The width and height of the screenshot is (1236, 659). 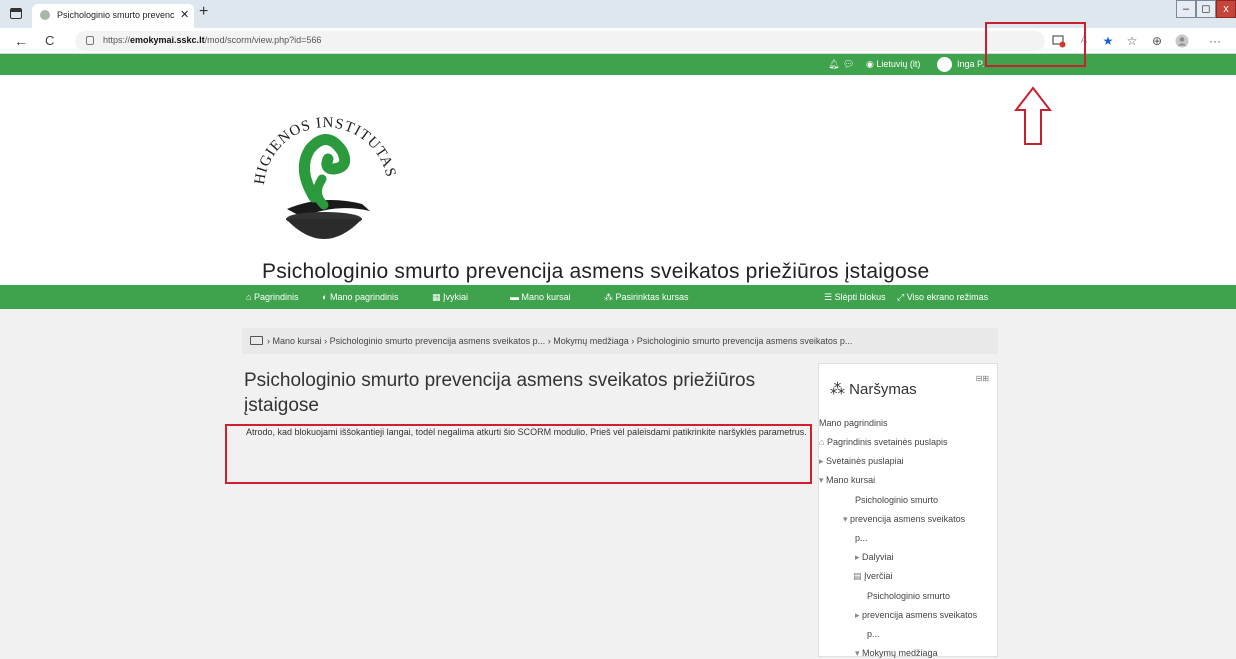 I want to click on close-window-button: x, so click(x=1226, y=9).